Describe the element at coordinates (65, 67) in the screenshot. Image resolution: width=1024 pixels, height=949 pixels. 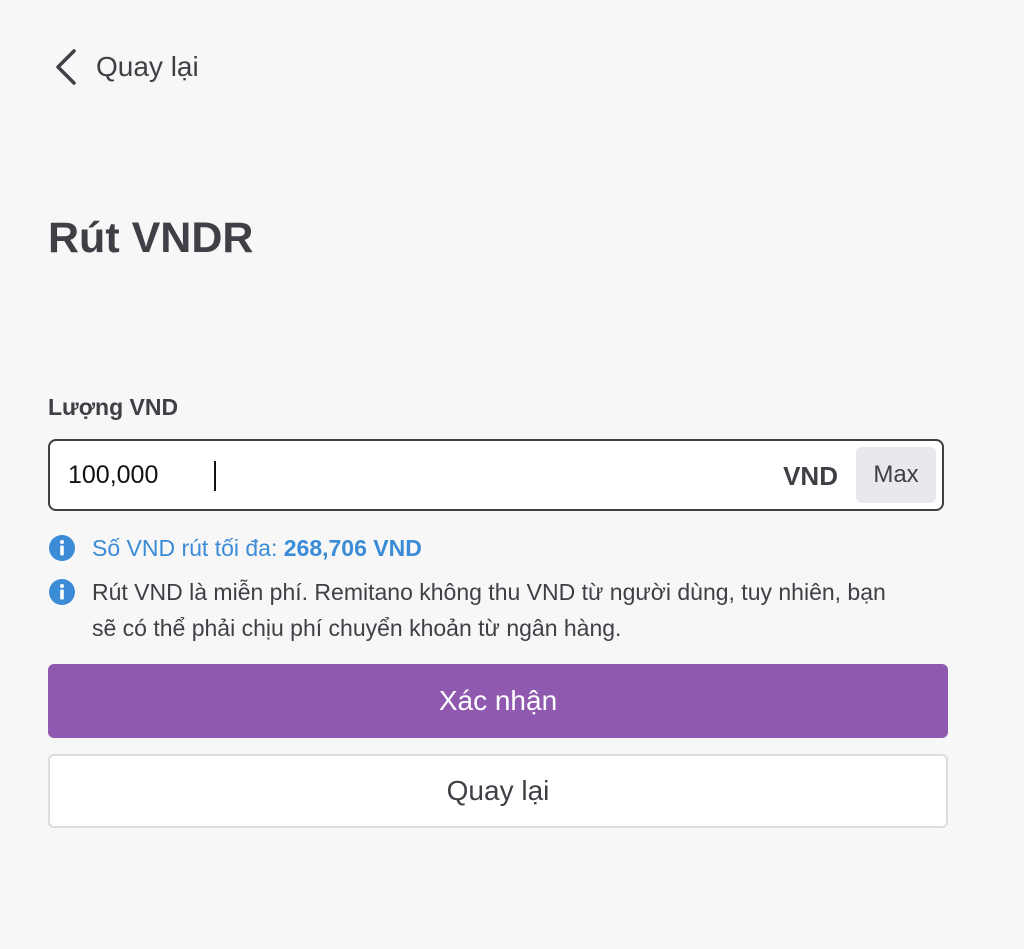
I see `chevron-left-icon` at that location.